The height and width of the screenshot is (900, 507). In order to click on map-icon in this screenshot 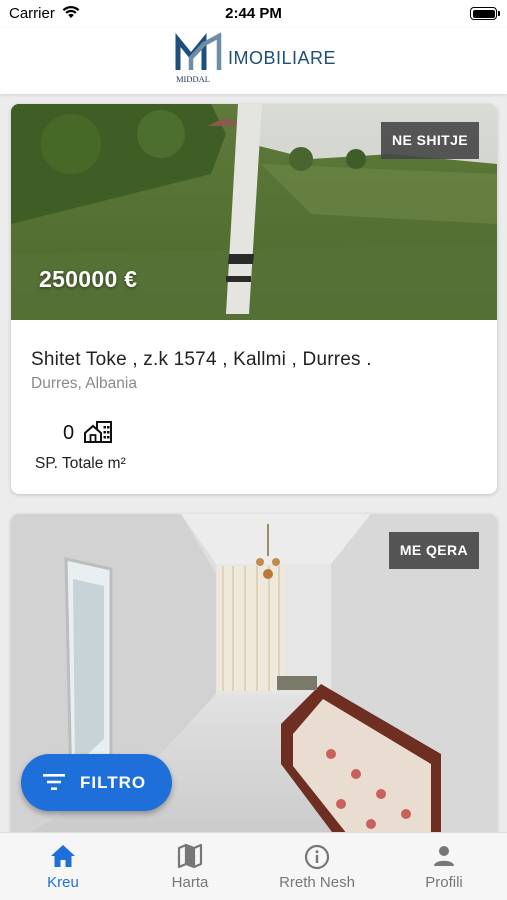, I will do `click(190, 858)`.